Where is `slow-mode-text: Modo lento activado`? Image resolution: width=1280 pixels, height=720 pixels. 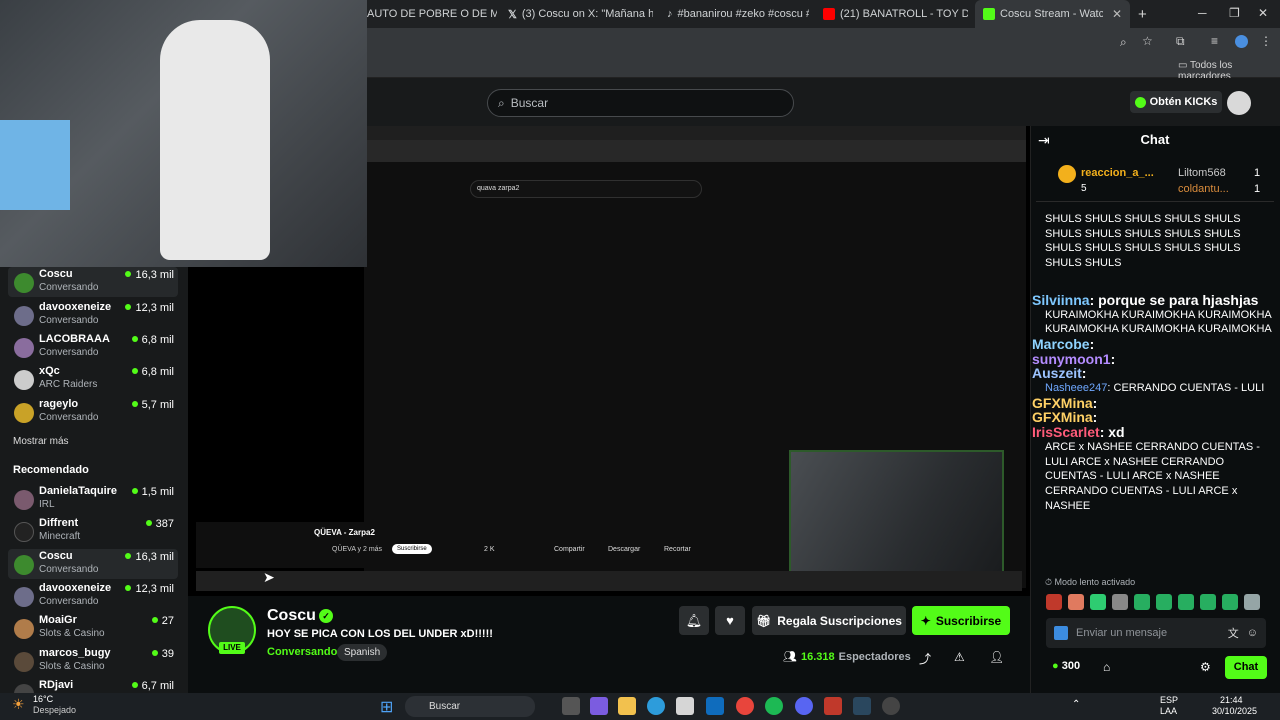
slow-mode-text: Modo lento activado is located at coordinates (1095, 582).